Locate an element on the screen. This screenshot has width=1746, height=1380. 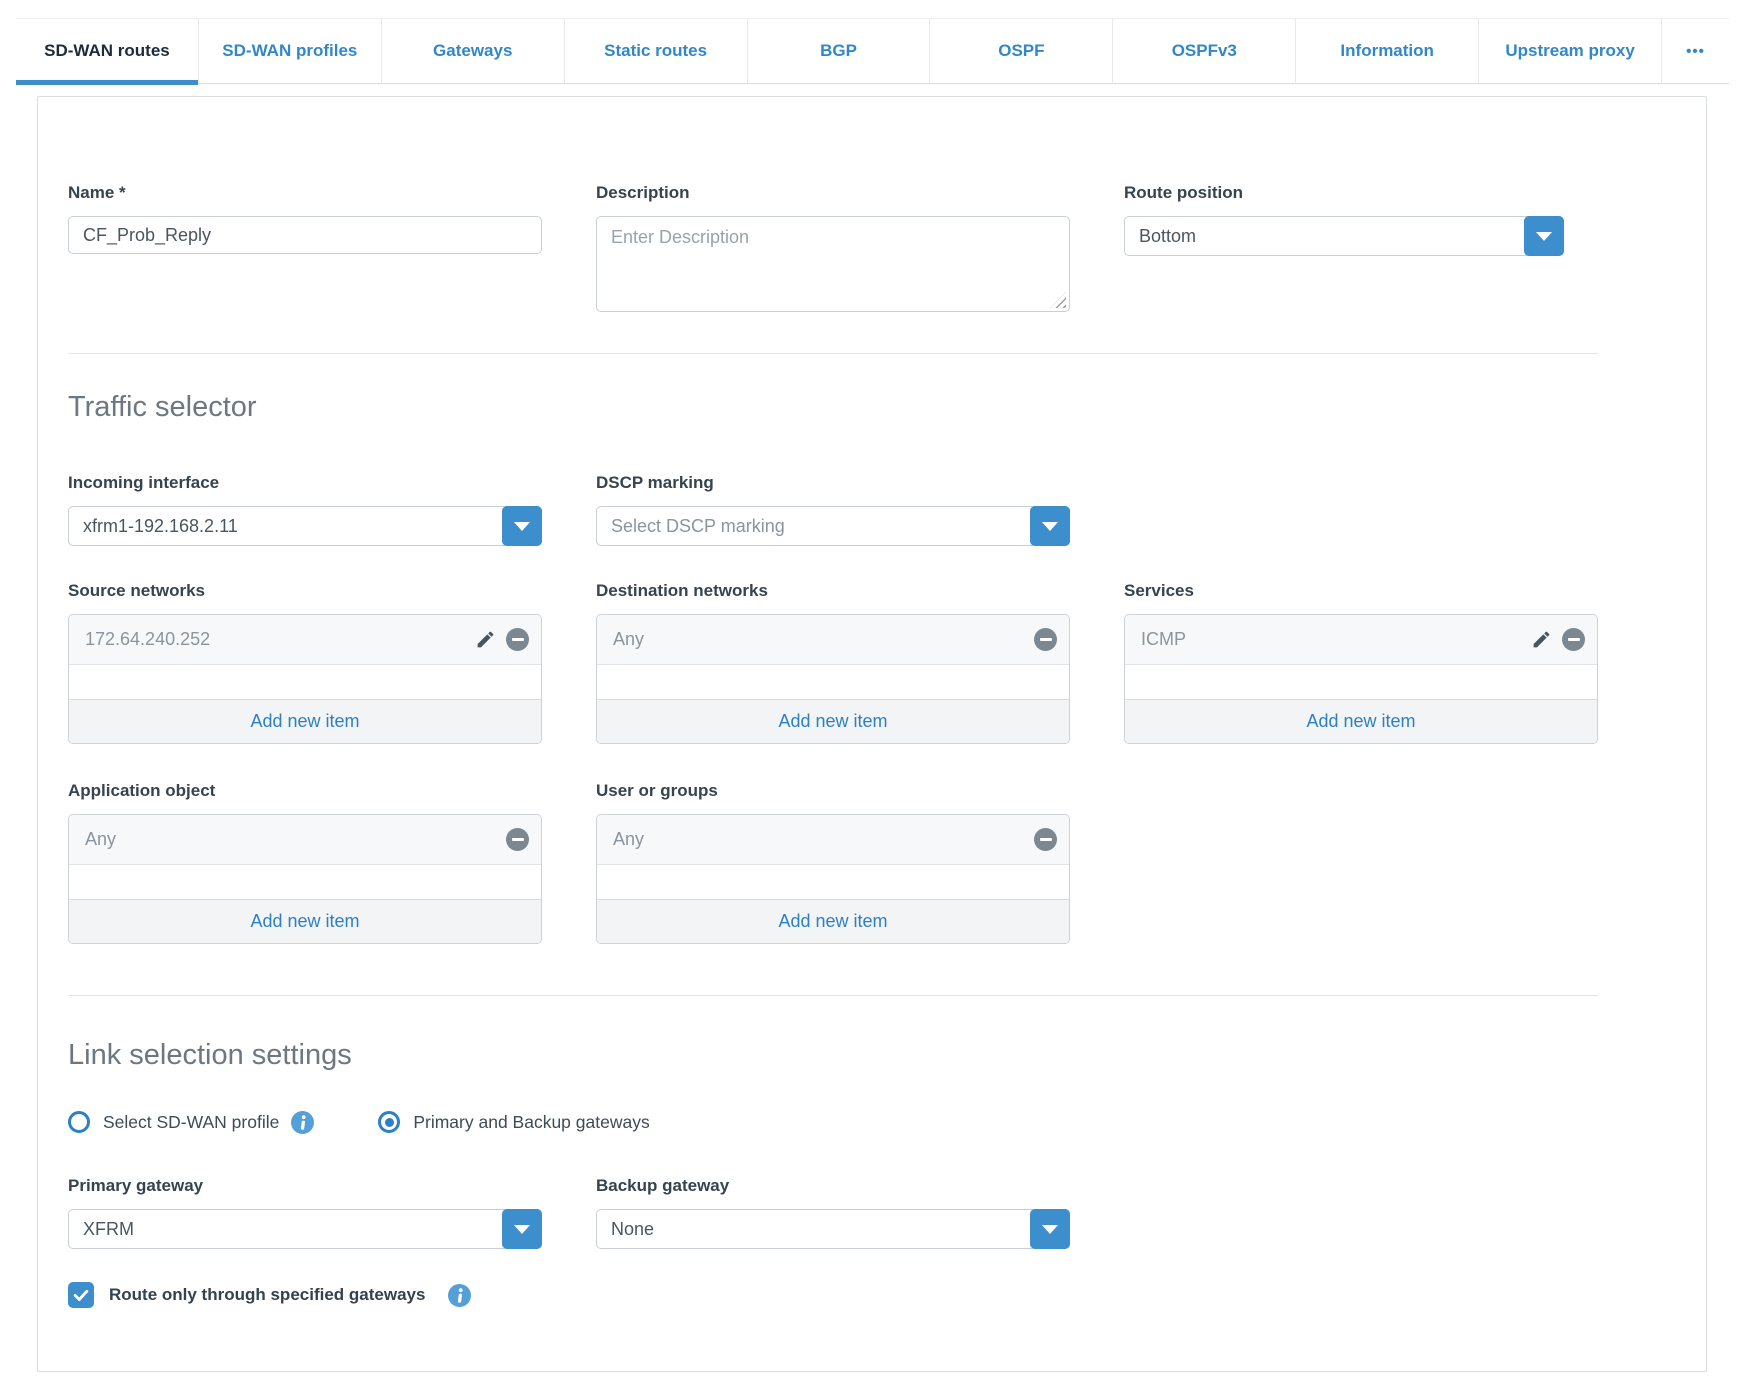
tab-information: Information is located at coordinates (1386, 51).